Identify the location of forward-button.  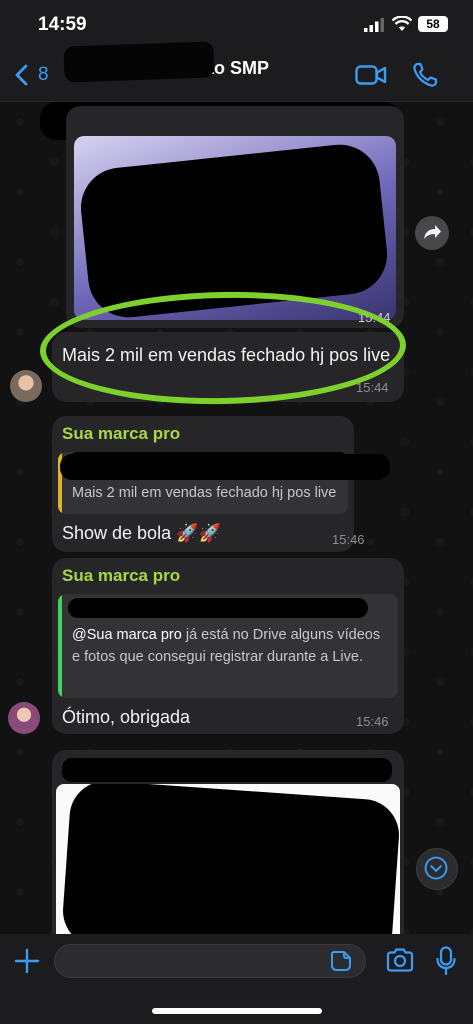
(432, 233).